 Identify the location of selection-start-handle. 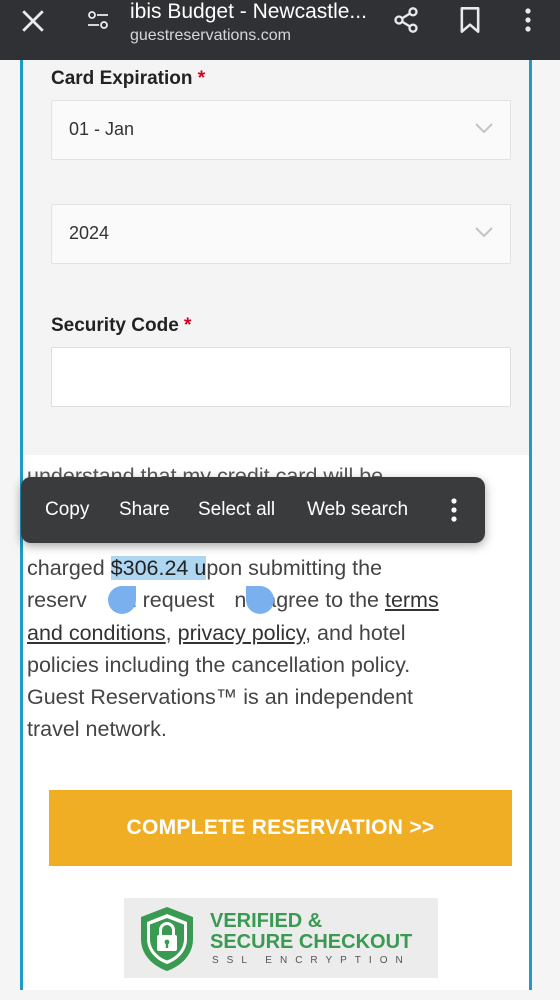
(122, 600).